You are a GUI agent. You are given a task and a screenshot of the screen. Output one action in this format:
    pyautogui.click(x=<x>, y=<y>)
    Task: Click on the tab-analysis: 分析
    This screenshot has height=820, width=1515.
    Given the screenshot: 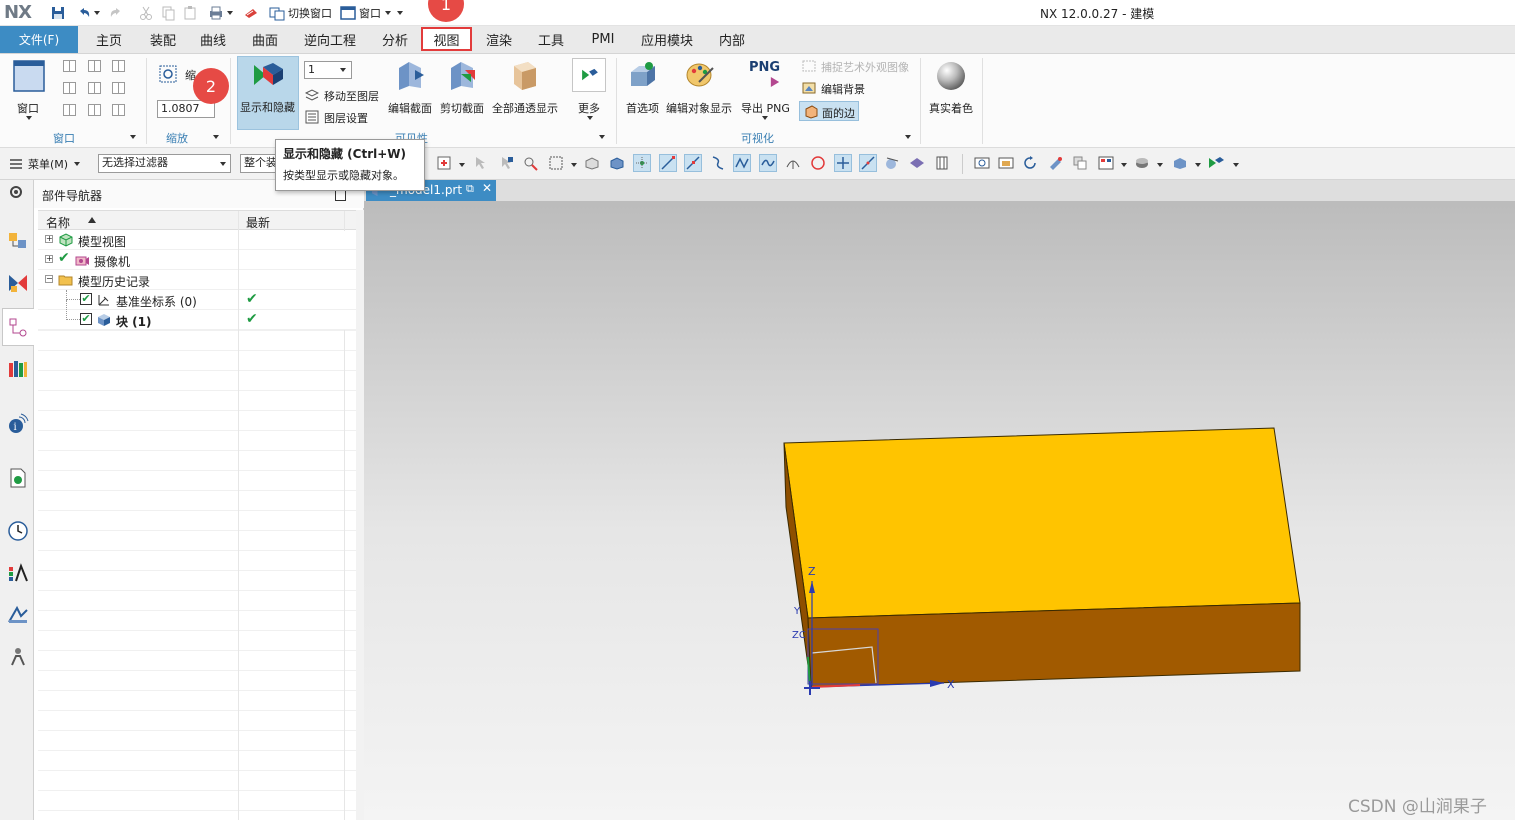 What is the action you would take?
    pyautogui.click(x=395, y=39)
    